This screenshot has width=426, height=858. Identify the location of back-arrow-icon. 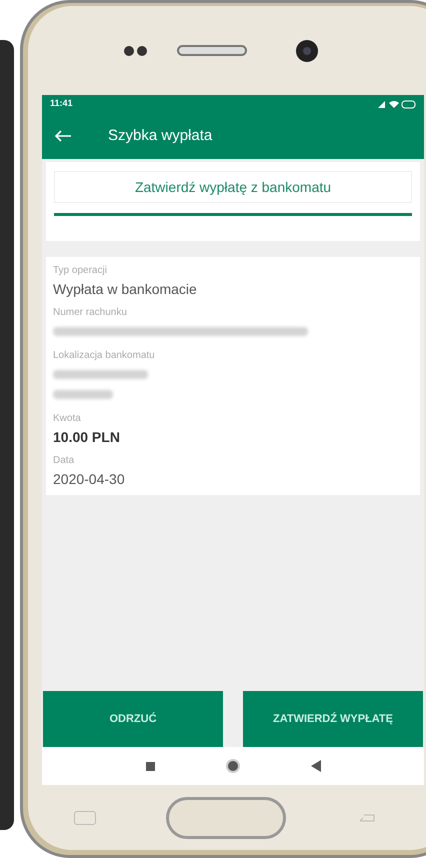
(63, 136).